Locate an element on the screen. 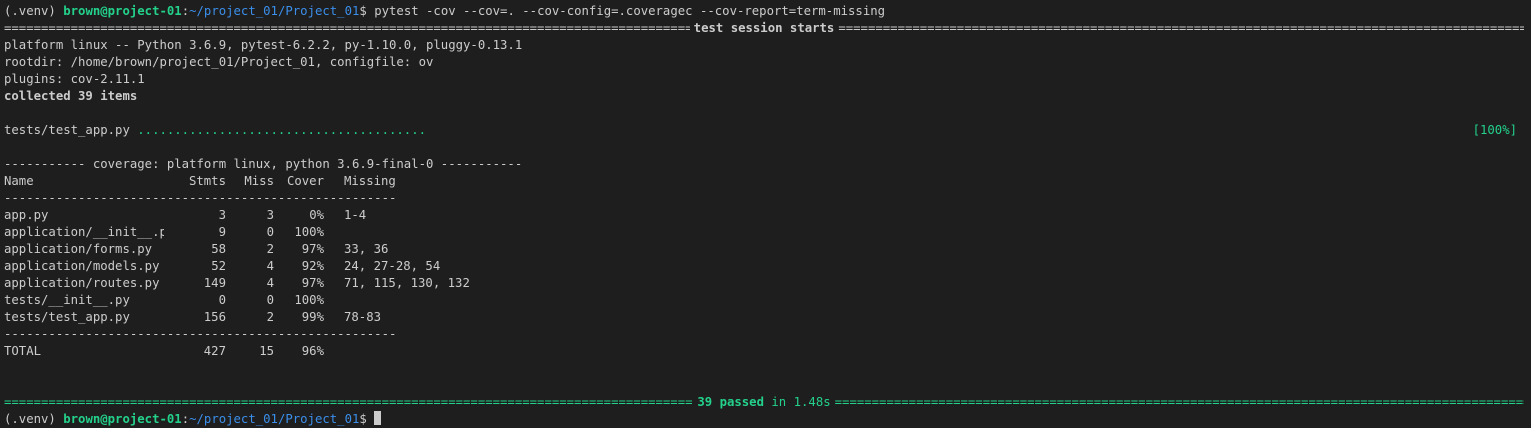 The height and width of the screenshot is (428, 1531). row-name: tests/test_app.py is located at coordinates (67, 317).